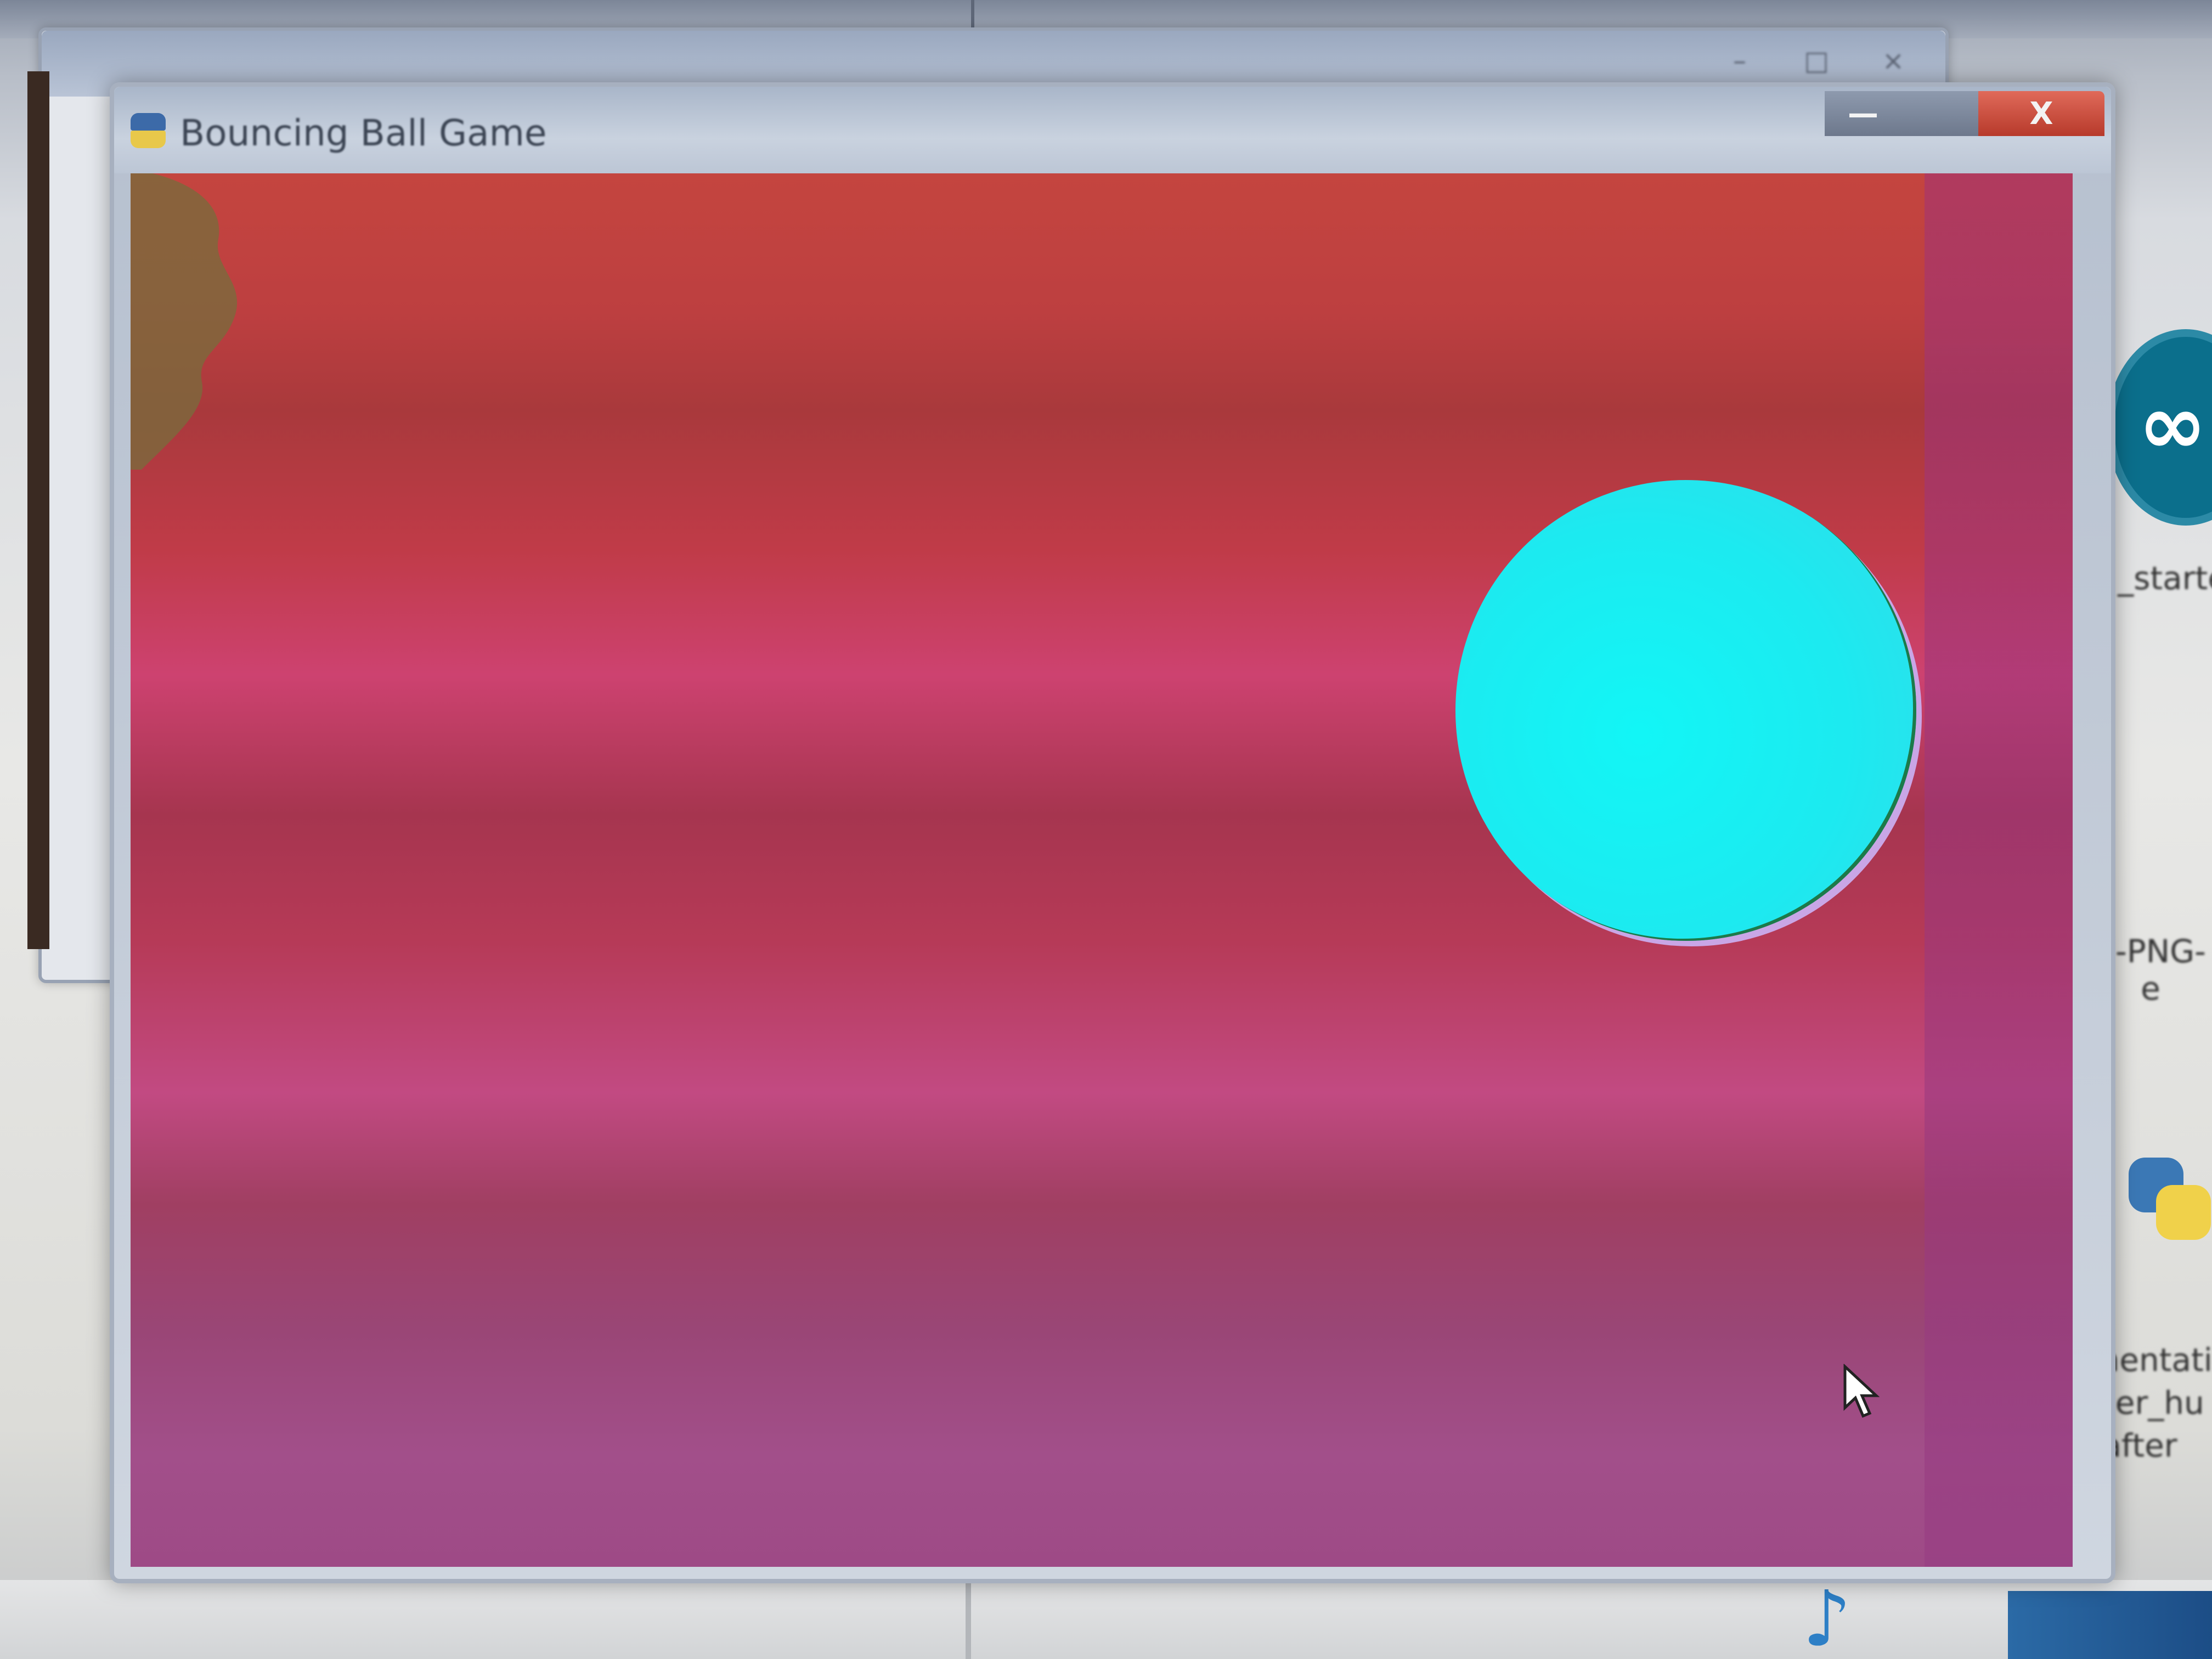  I want to click on close-button: X, so click(2041, 113).